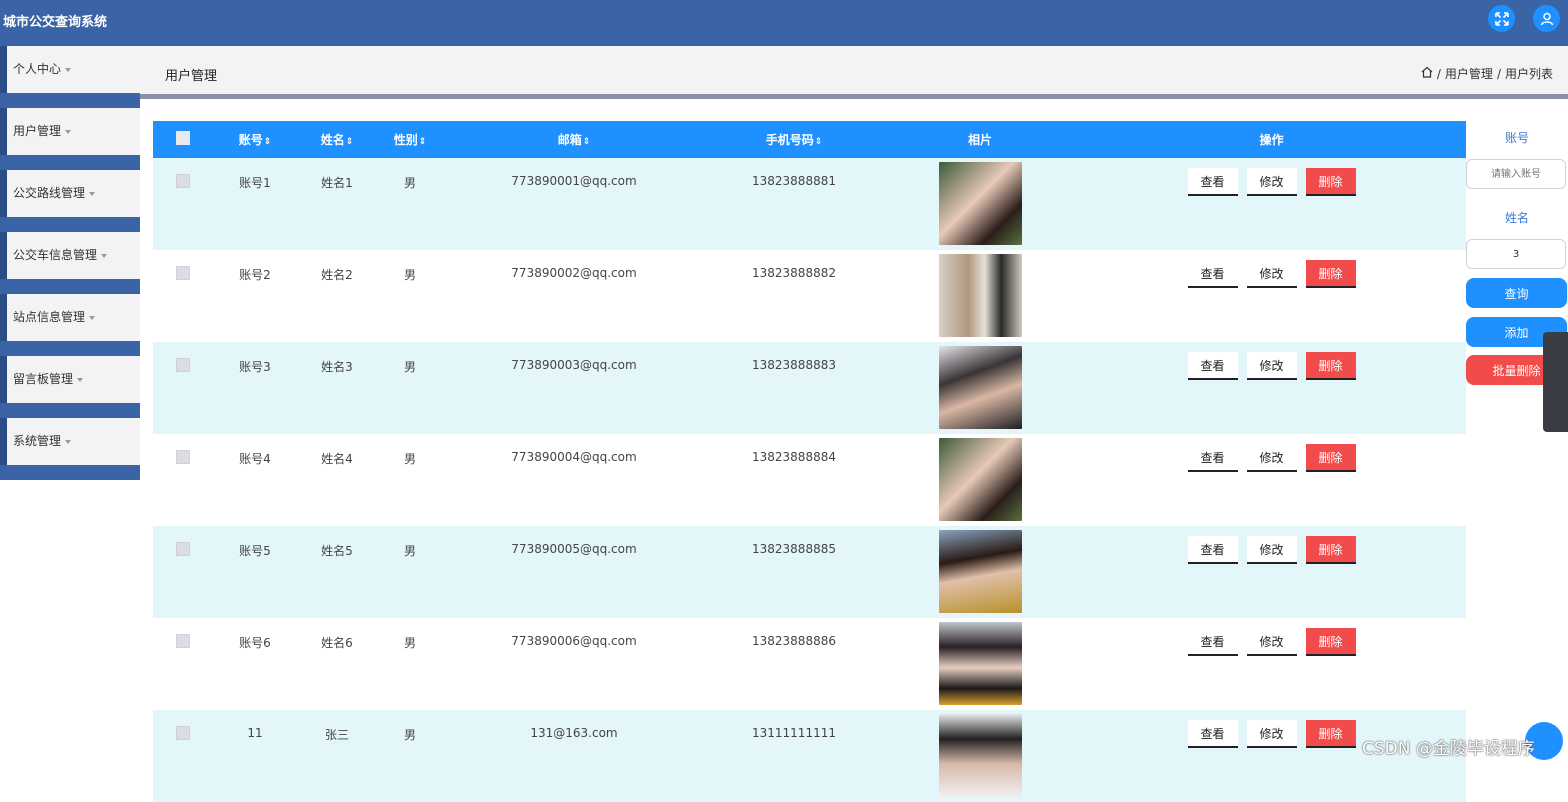 The image size is (1568, 802). What do you see at coordinates (337, 204) in the screenshot?
I see `cell-name: 姓名1` at bounding box center [337, 204].